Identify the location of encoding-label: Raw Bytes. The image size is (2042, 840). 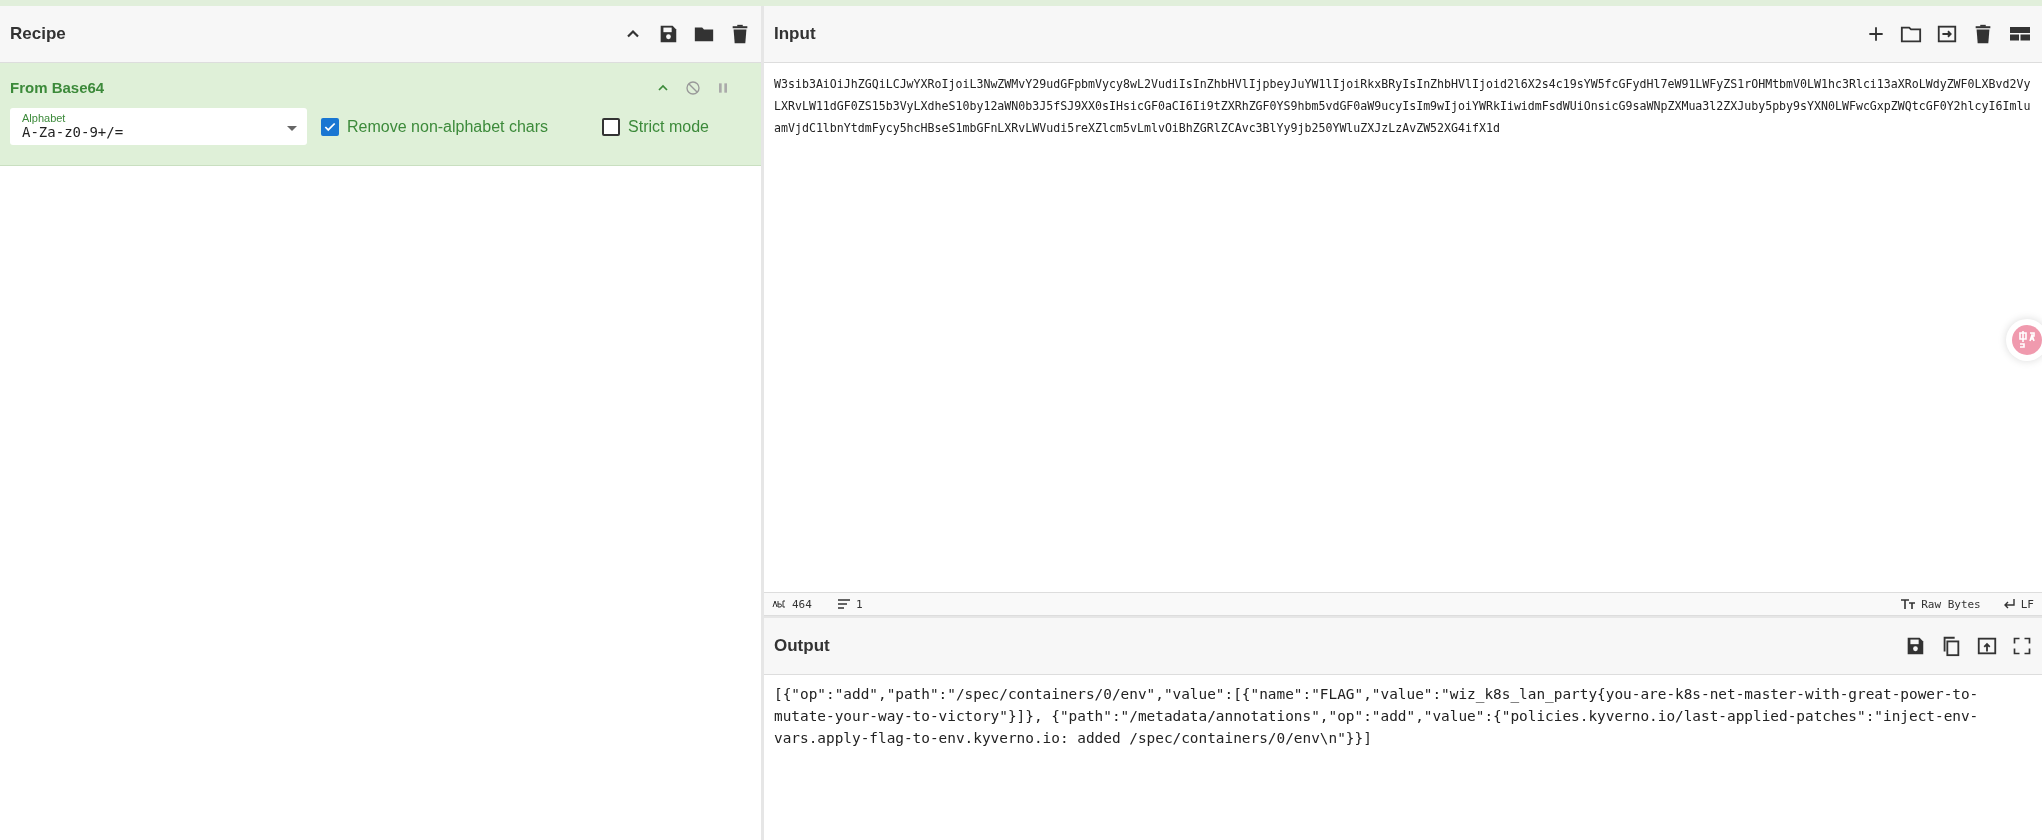
(1951, 604).